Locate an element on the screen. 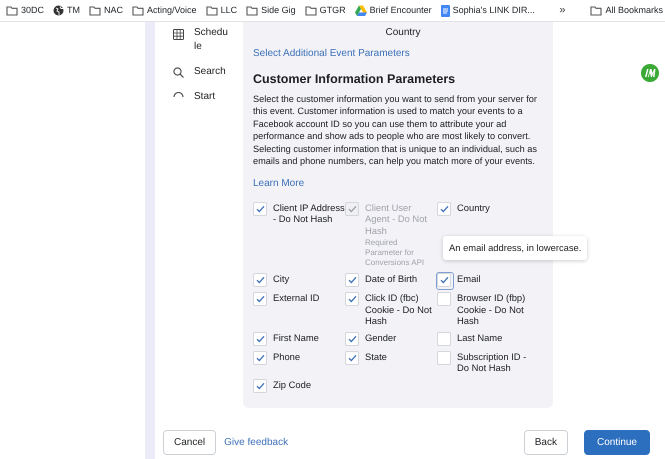 Image resolution: width=665 pixels, height=459 pixels. bookmark-link: Side Gig is located at coordinates (278, 11).